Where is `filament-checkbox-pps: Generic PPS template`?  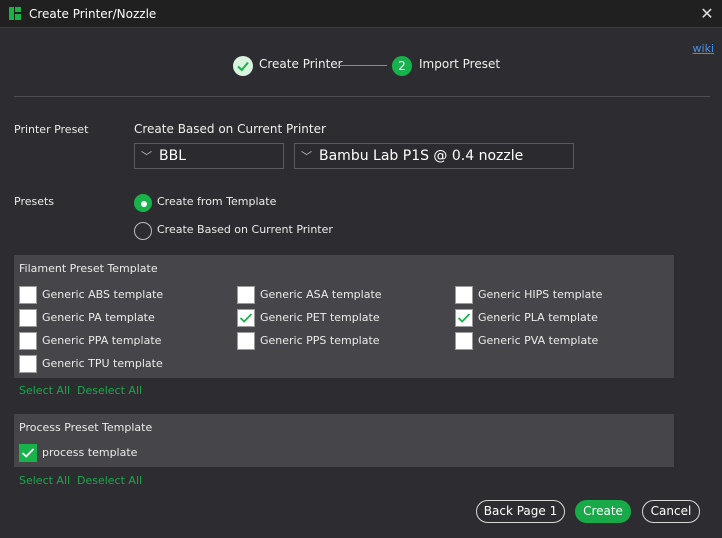
filament-checkbox-pps: Generic PPS template is located at coordinates (308, 340).